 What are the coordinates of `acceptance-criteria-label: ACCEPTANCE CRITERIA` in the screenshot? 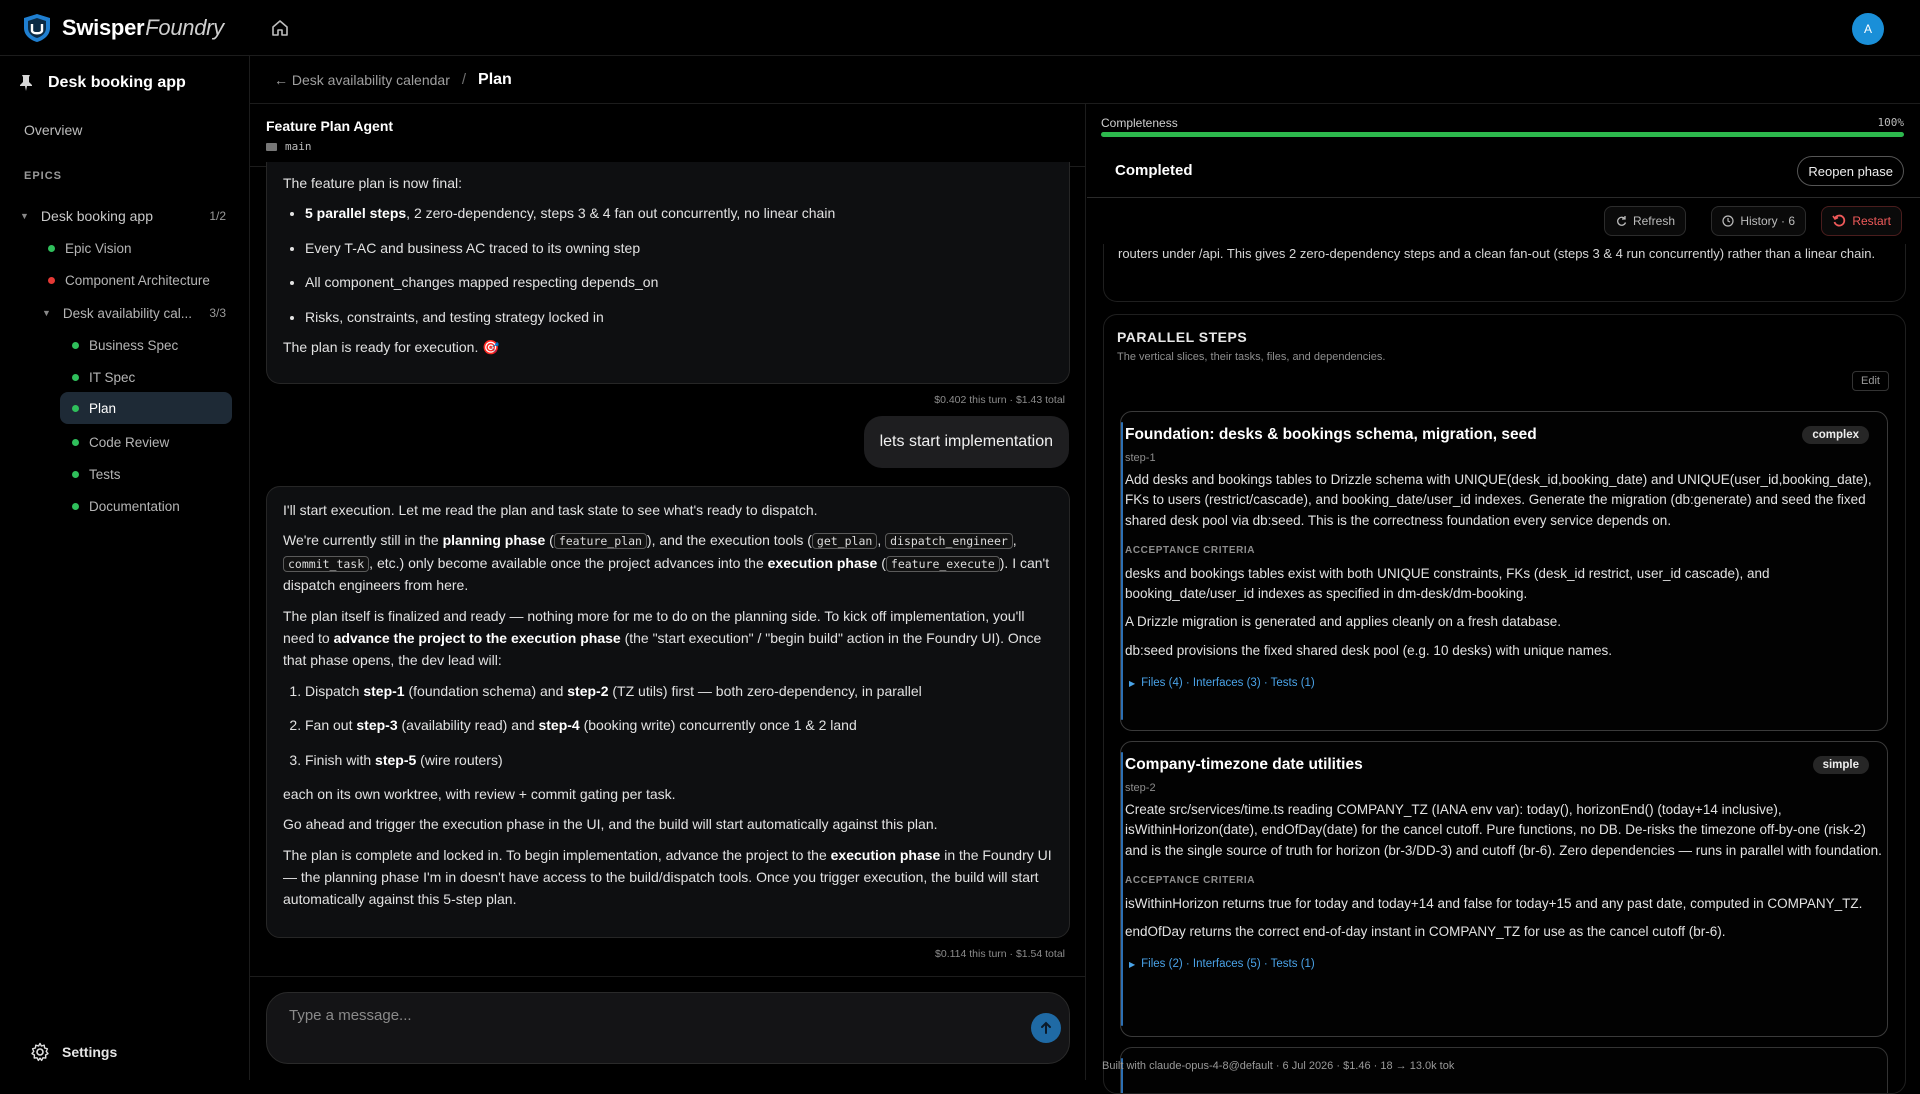 It's located at (1190, 550).